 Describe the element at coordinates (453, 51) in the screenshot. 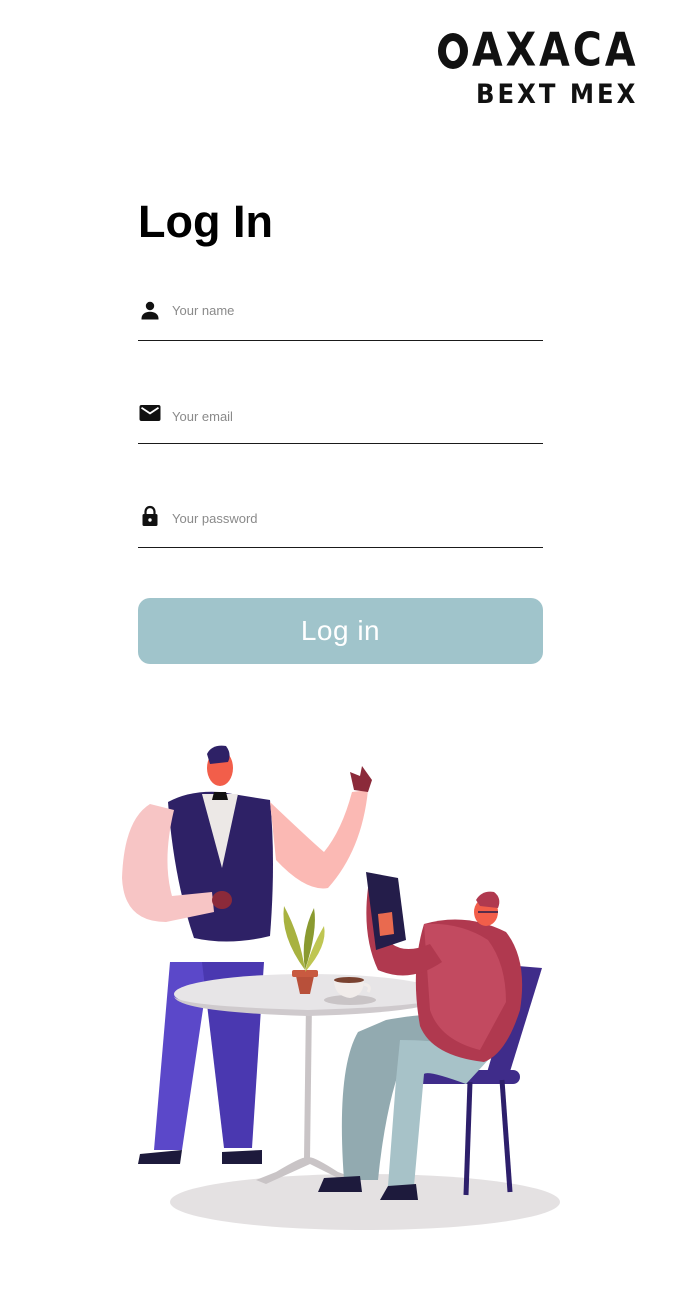

I see `logo-o-mark` at that location.